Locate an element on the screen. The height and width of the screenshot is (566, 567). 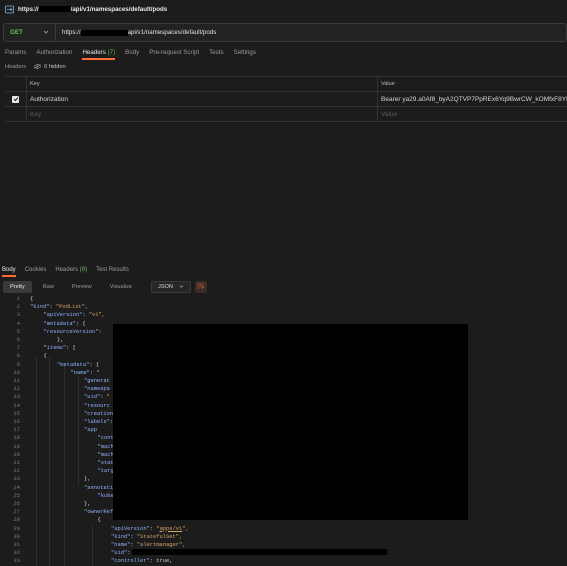
new-header-row: Key Value is located at coordinates (286, 114).